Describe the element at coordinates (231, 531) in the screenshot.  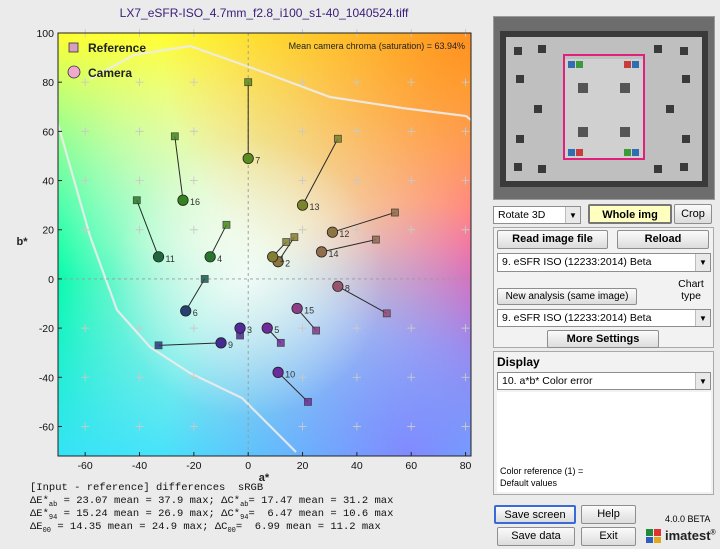
I see `stats-right-sub: 00` at that location.